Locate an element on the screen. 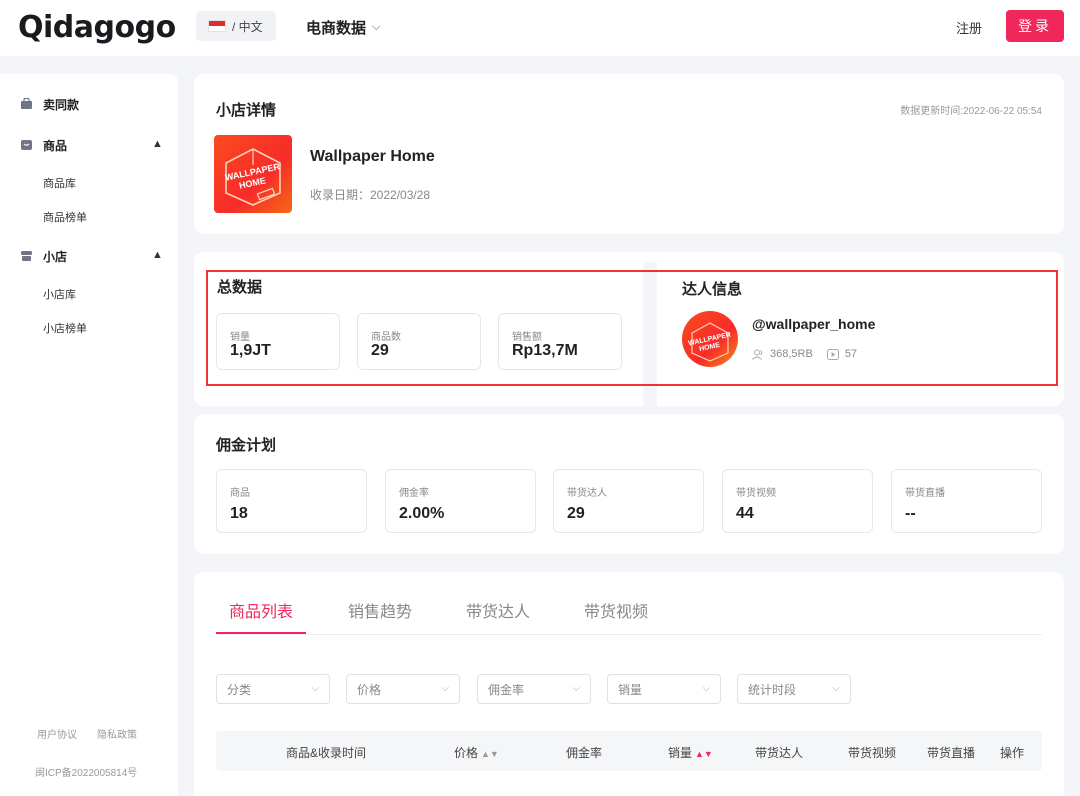 The width and height of the screenshot is (1080, 796). column-product: 商品&收录时间 is located at coordinates (326, 752).